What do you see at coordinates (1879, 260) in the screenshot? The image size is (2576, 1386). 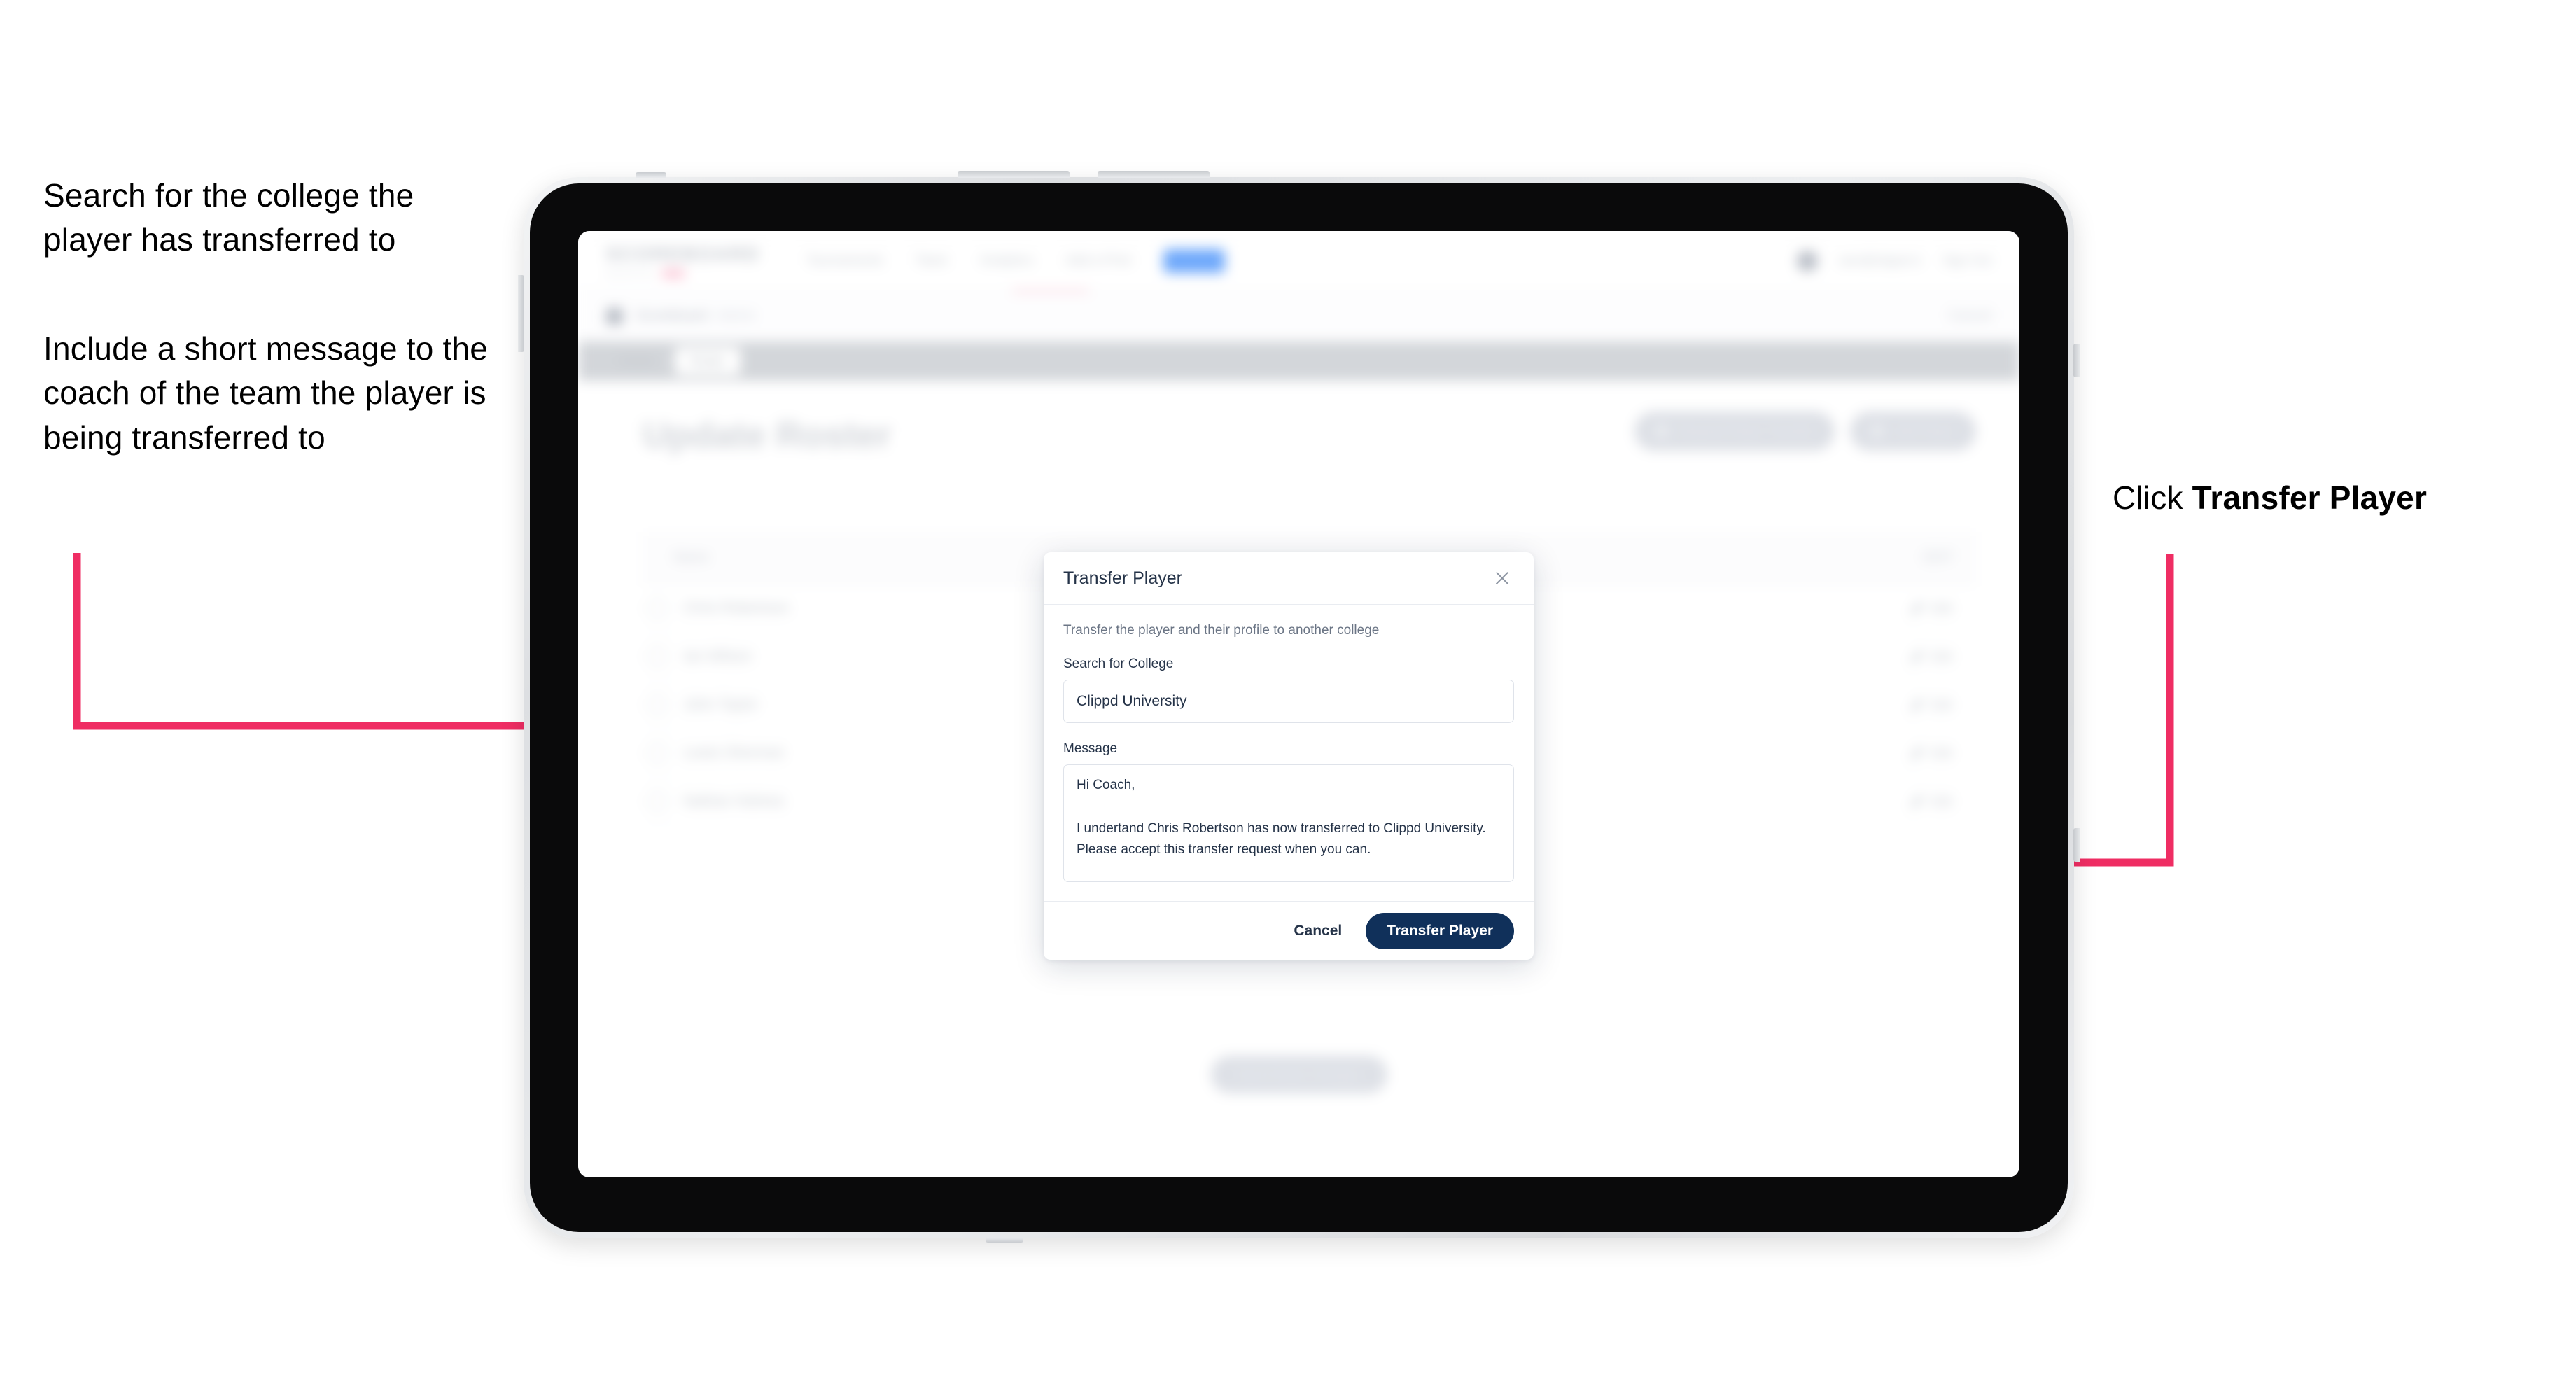 I see `user-email: sam@clippd.io` at bounding box center [1879, 260].